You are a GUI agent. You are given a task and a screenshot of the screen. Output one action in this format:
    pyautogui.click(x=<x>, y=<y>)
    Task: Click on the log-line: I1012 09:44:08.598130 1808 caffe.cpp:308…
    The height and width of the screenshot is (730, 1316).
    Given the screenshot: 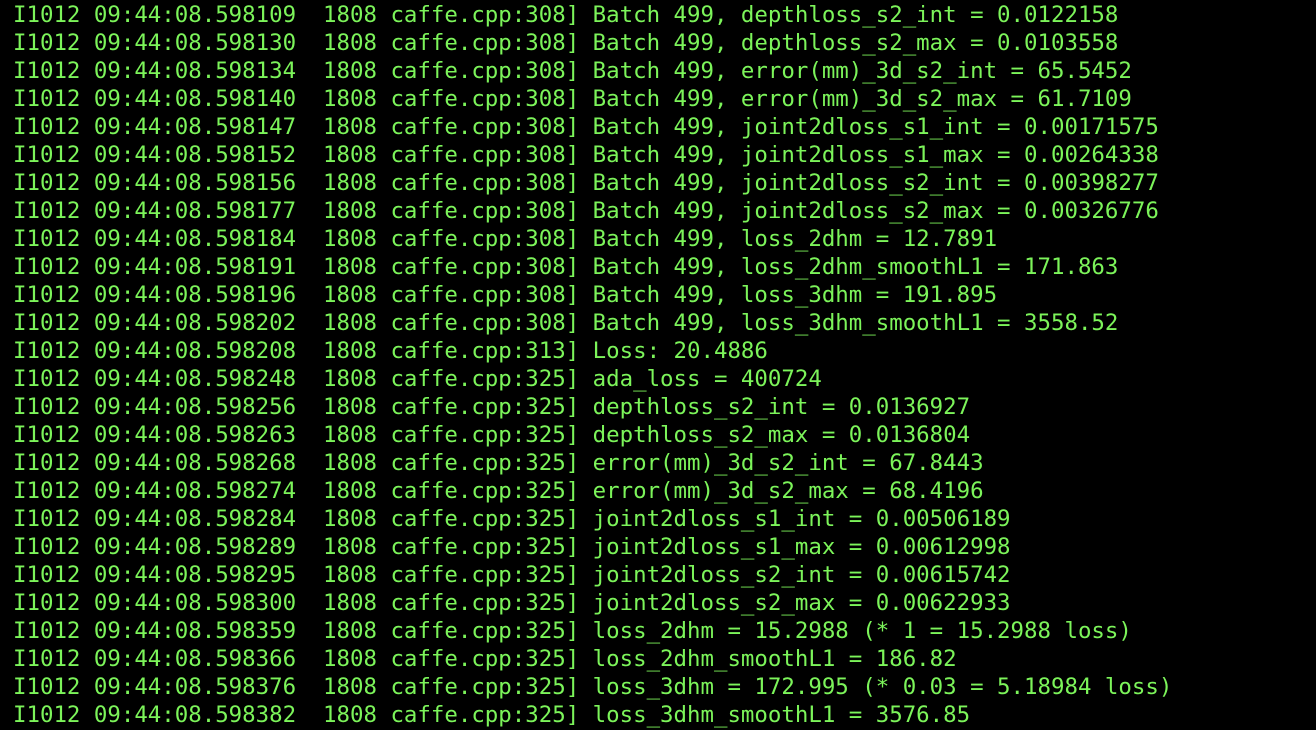 What is the action you would take?
    pyautogui.click(x=566, y=43)
    